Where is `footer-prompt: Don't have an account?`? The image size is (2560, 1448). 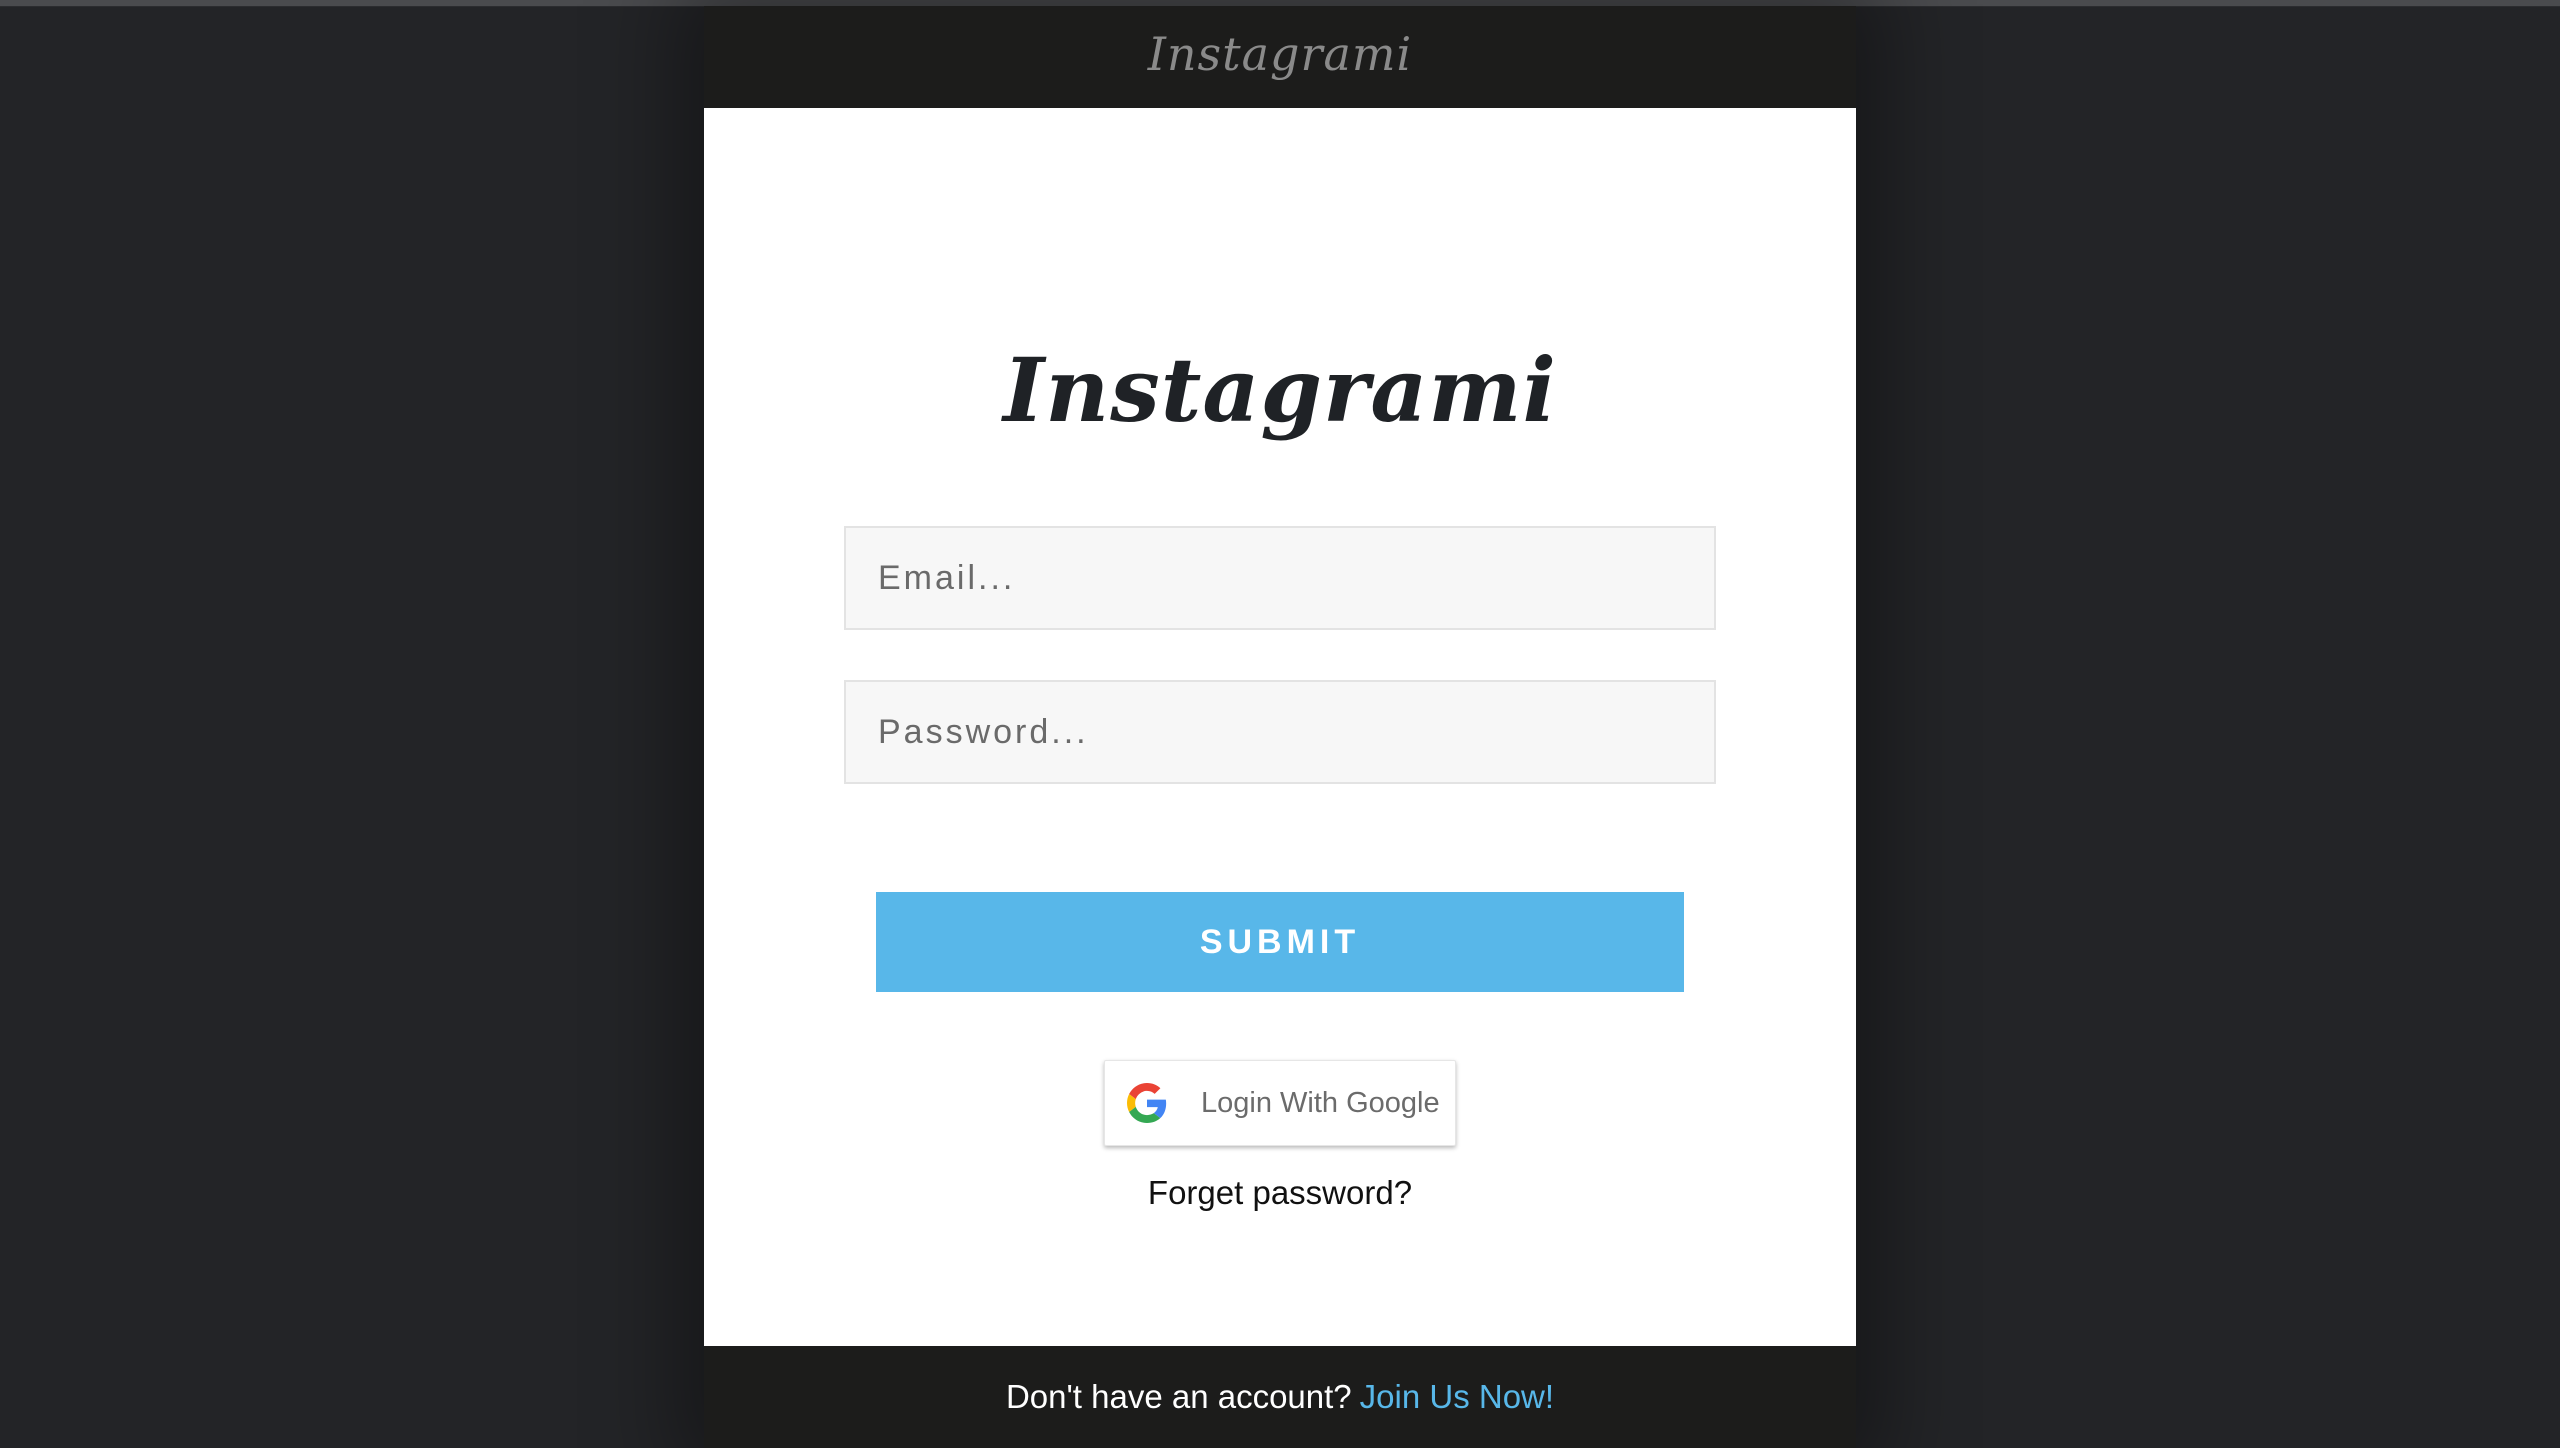
footer-prompt: Don't have an account? is located at coordinates (1178, 1396).